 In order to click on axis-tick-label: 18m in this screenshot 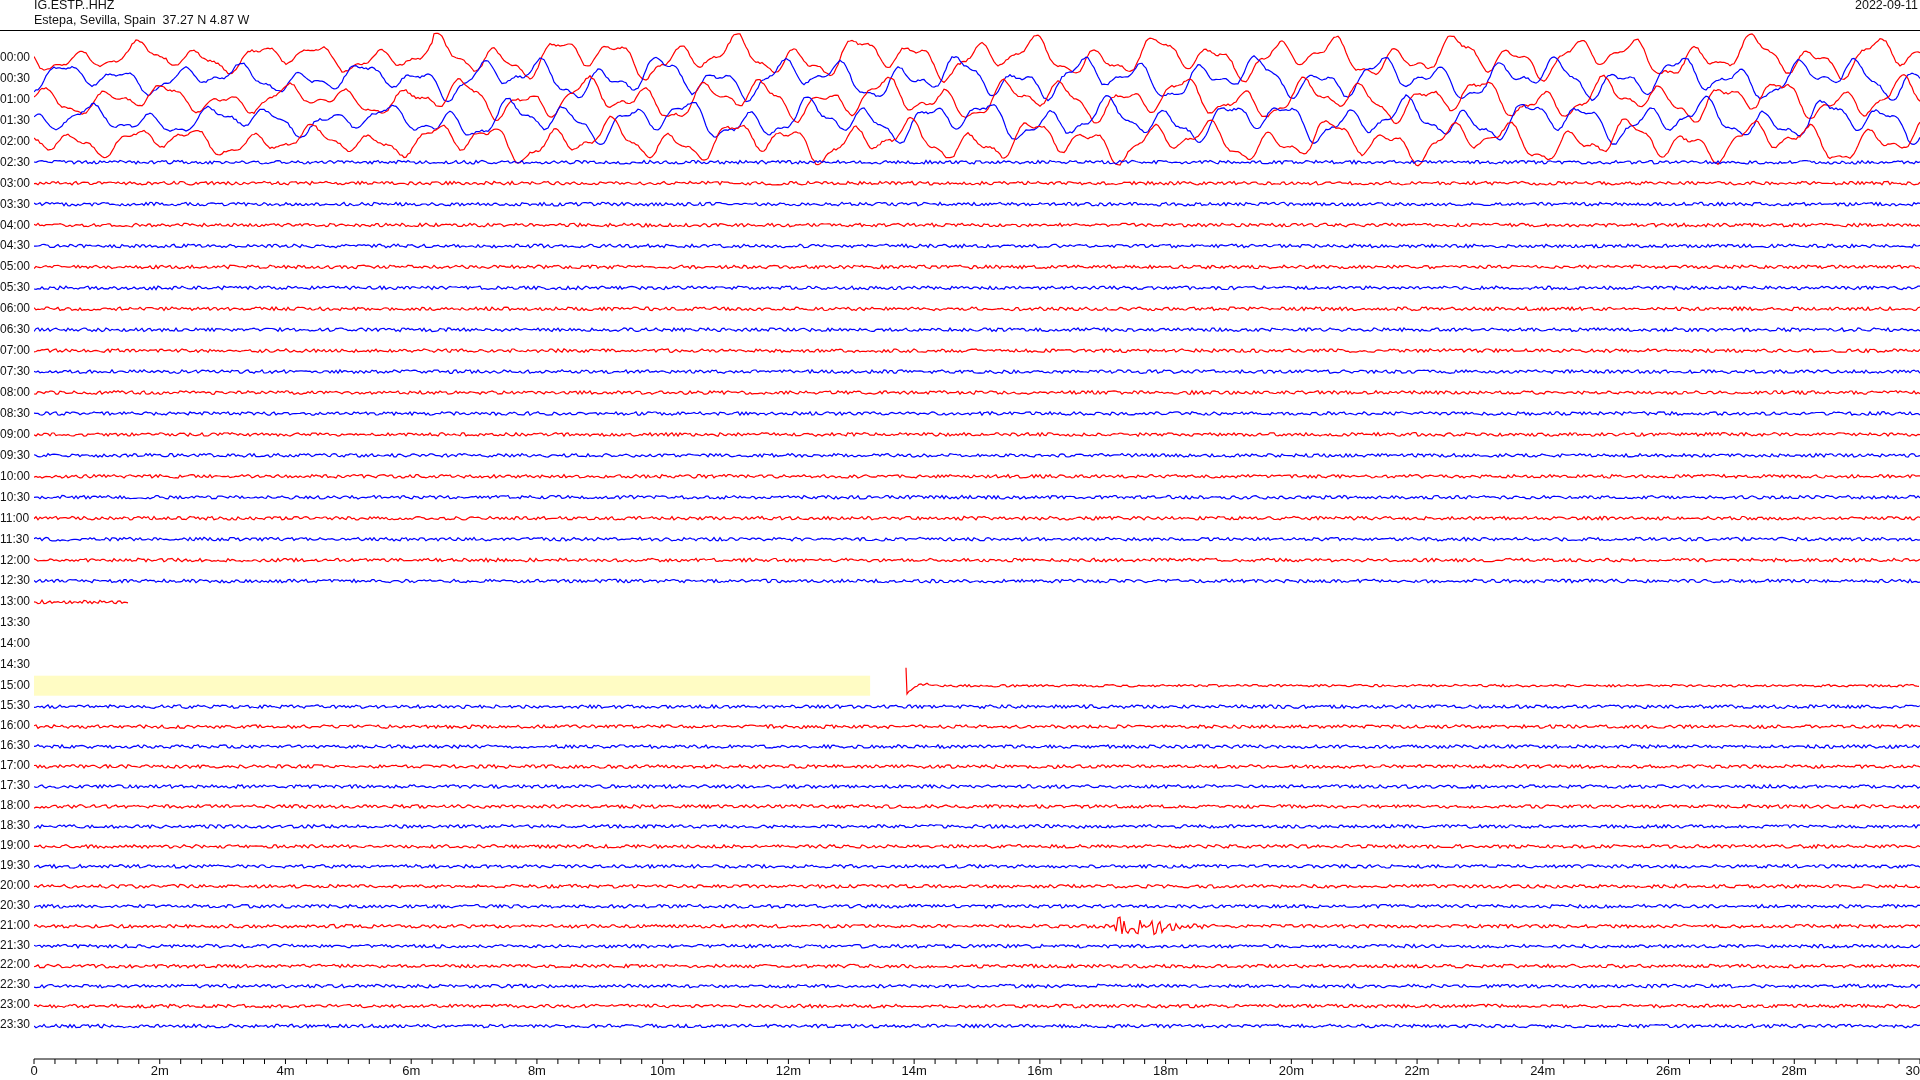, I will do `click(1165, 1070)`.